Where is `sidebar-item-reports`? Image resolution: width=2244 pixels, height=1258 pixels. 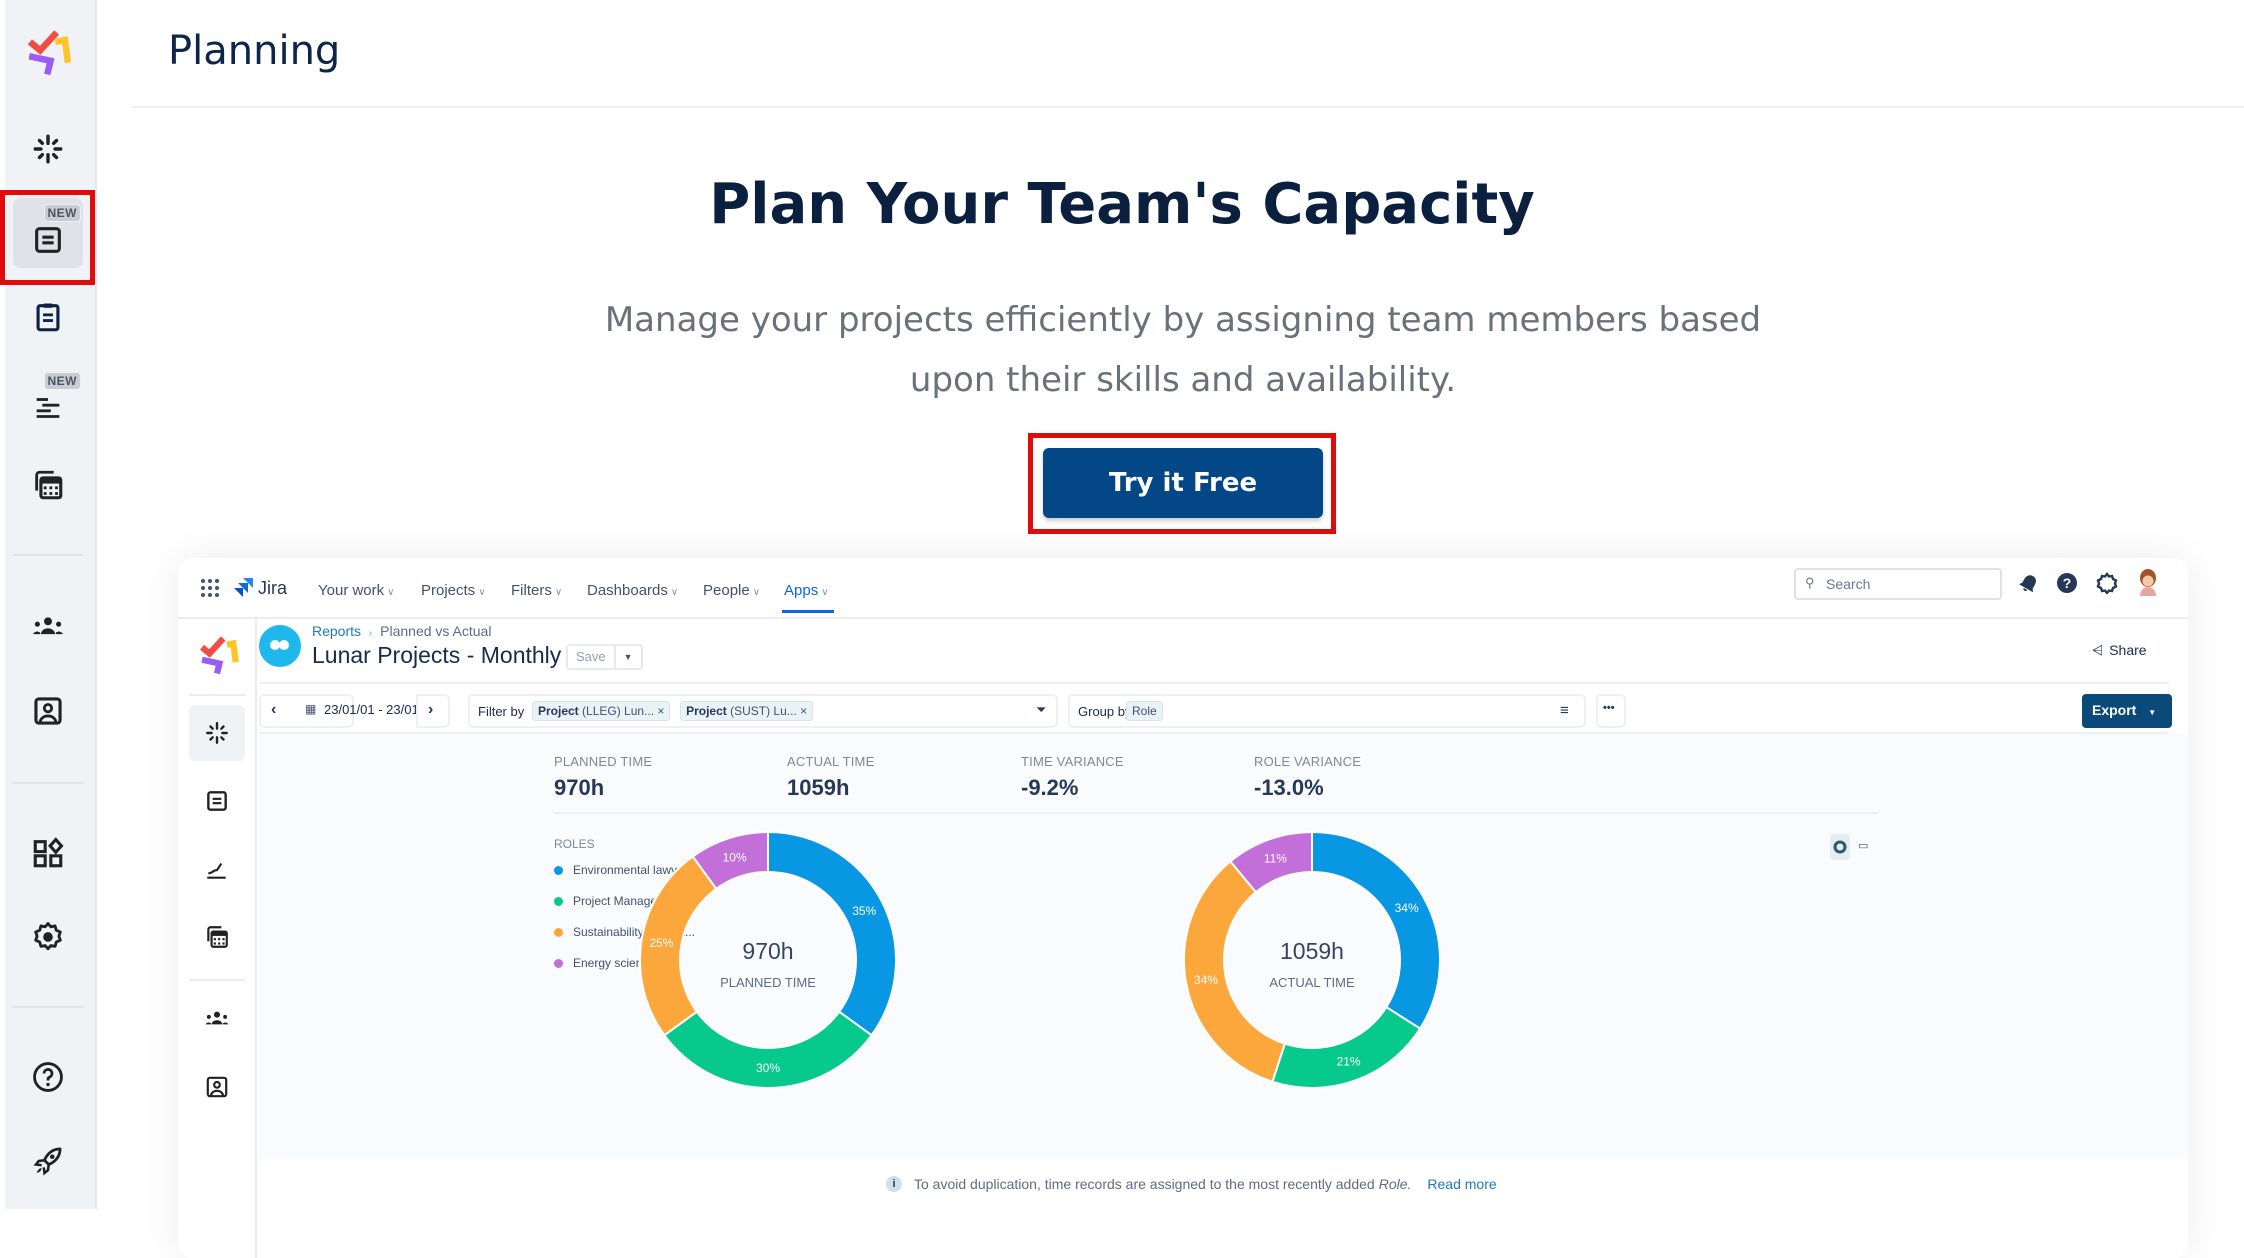
sidebar-item-reports is located at coordinates (48, 317).